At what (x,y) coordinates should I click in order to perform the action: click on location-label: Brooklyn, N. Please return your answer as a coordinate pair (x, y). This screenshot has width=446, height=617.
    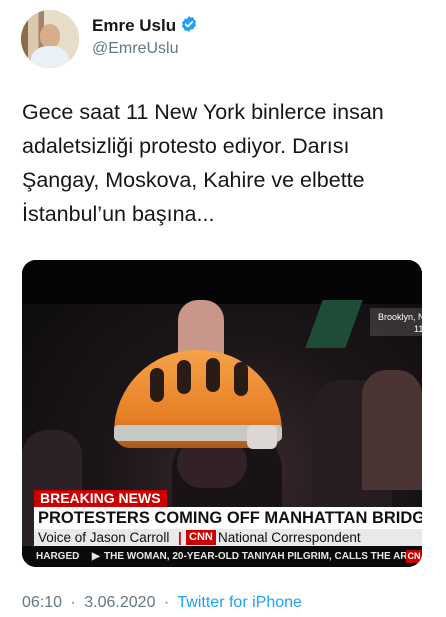
    Looking at the image, I should click on (400, 317).